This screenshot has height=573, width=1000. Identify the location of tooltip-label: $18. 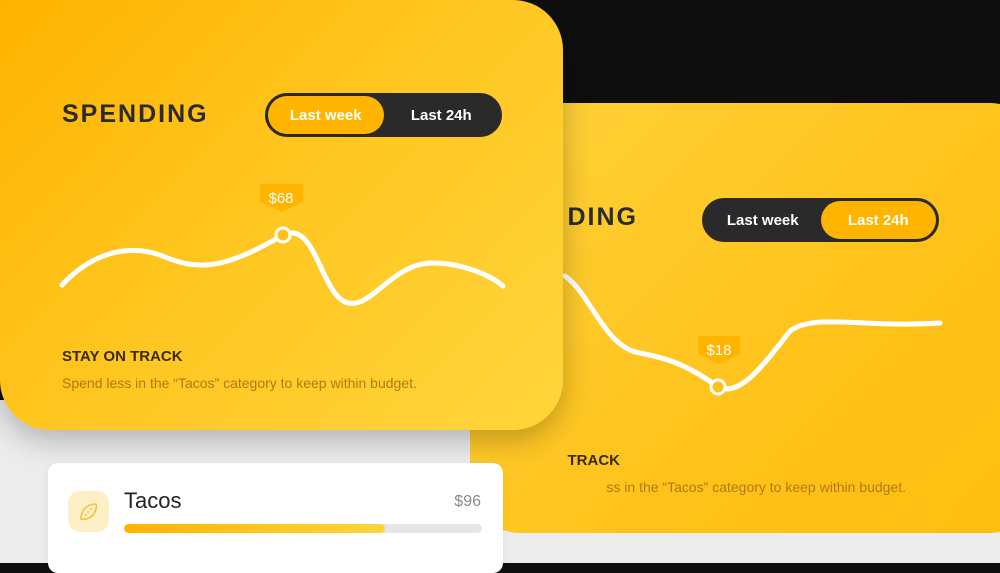
(718, 350).